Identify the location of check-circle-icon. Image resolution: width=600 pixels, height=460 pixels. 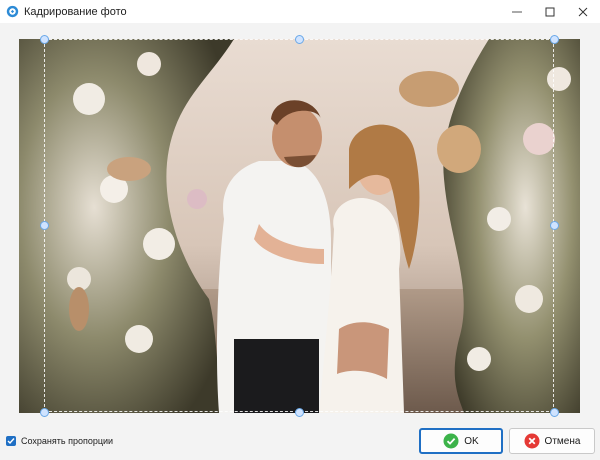
(451, 441).